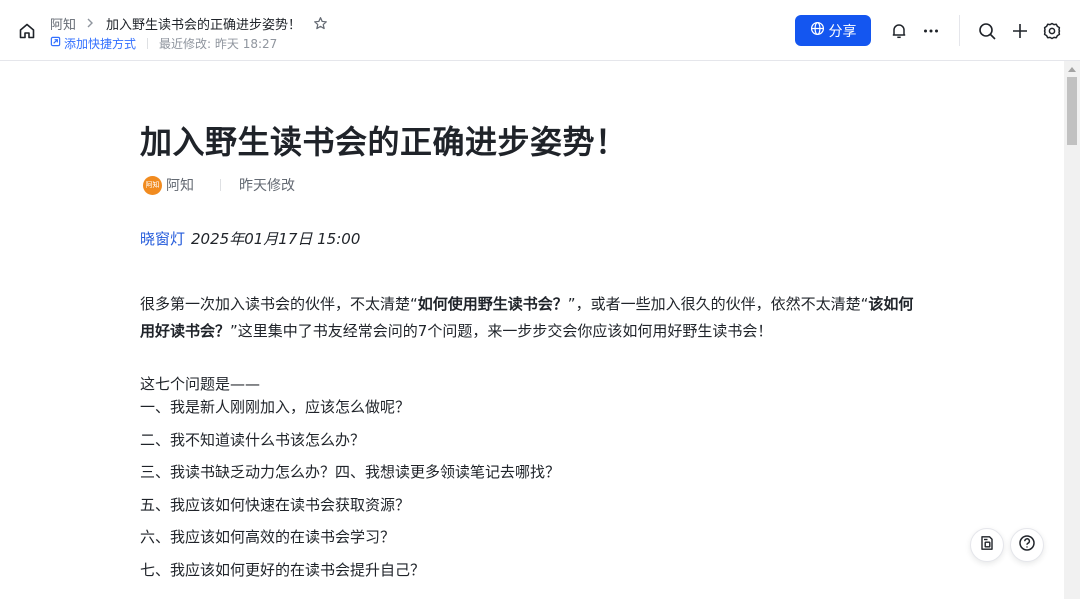 The height and width of the screenshot is (599, 1080). Describe the element at coordinates (1072, 330) in the screenshot. I see `scrollbar` at that location.